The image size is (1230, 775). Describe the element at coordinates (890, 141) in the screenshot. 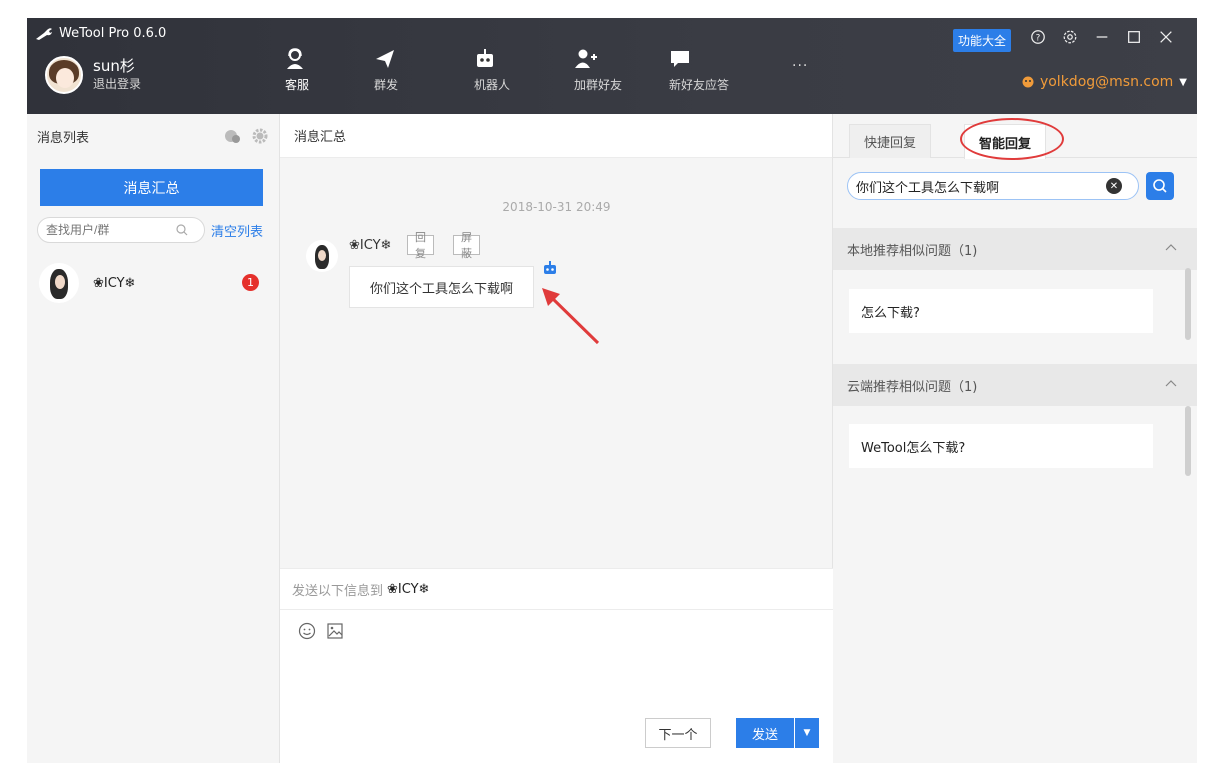

I see `tab-quick-reply: 快捷回复` at that location.